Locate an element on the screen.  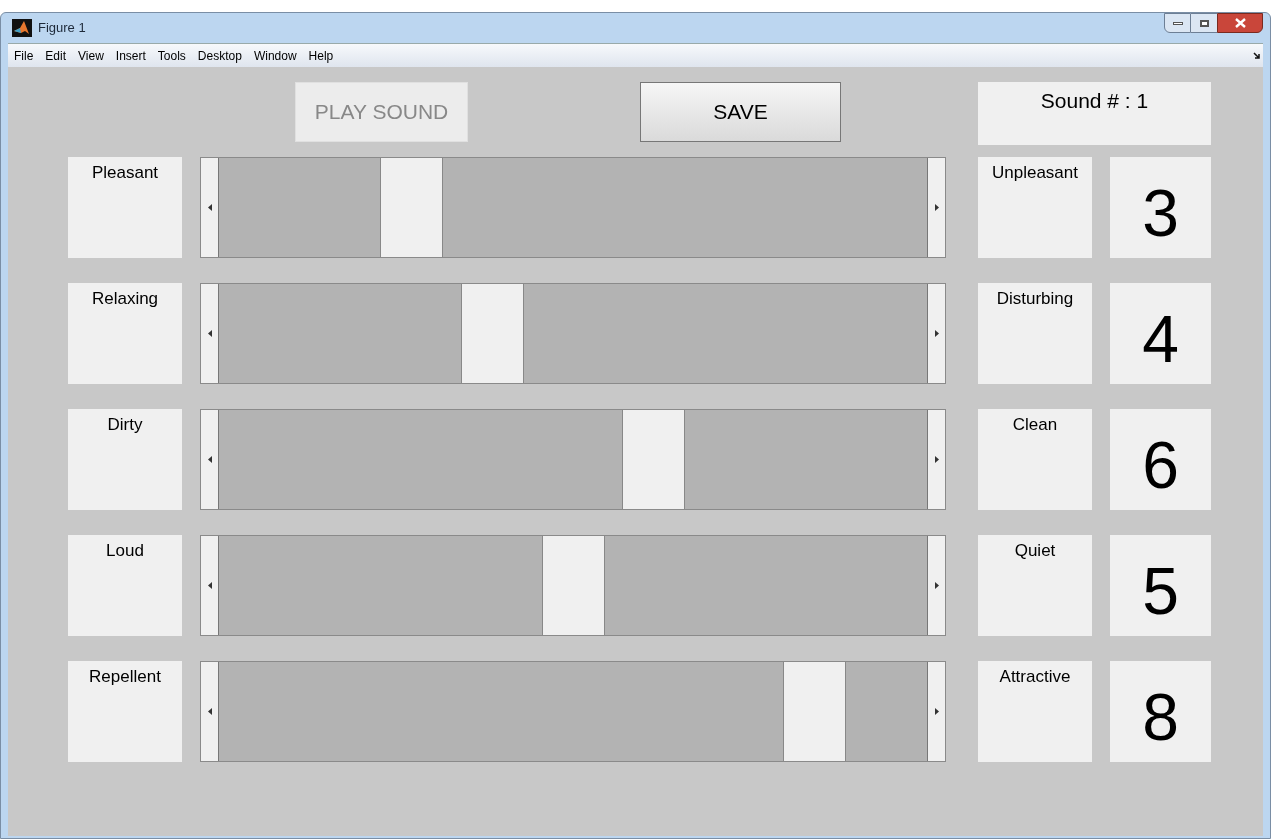
close-icon is located at coordinates (1240, 23).